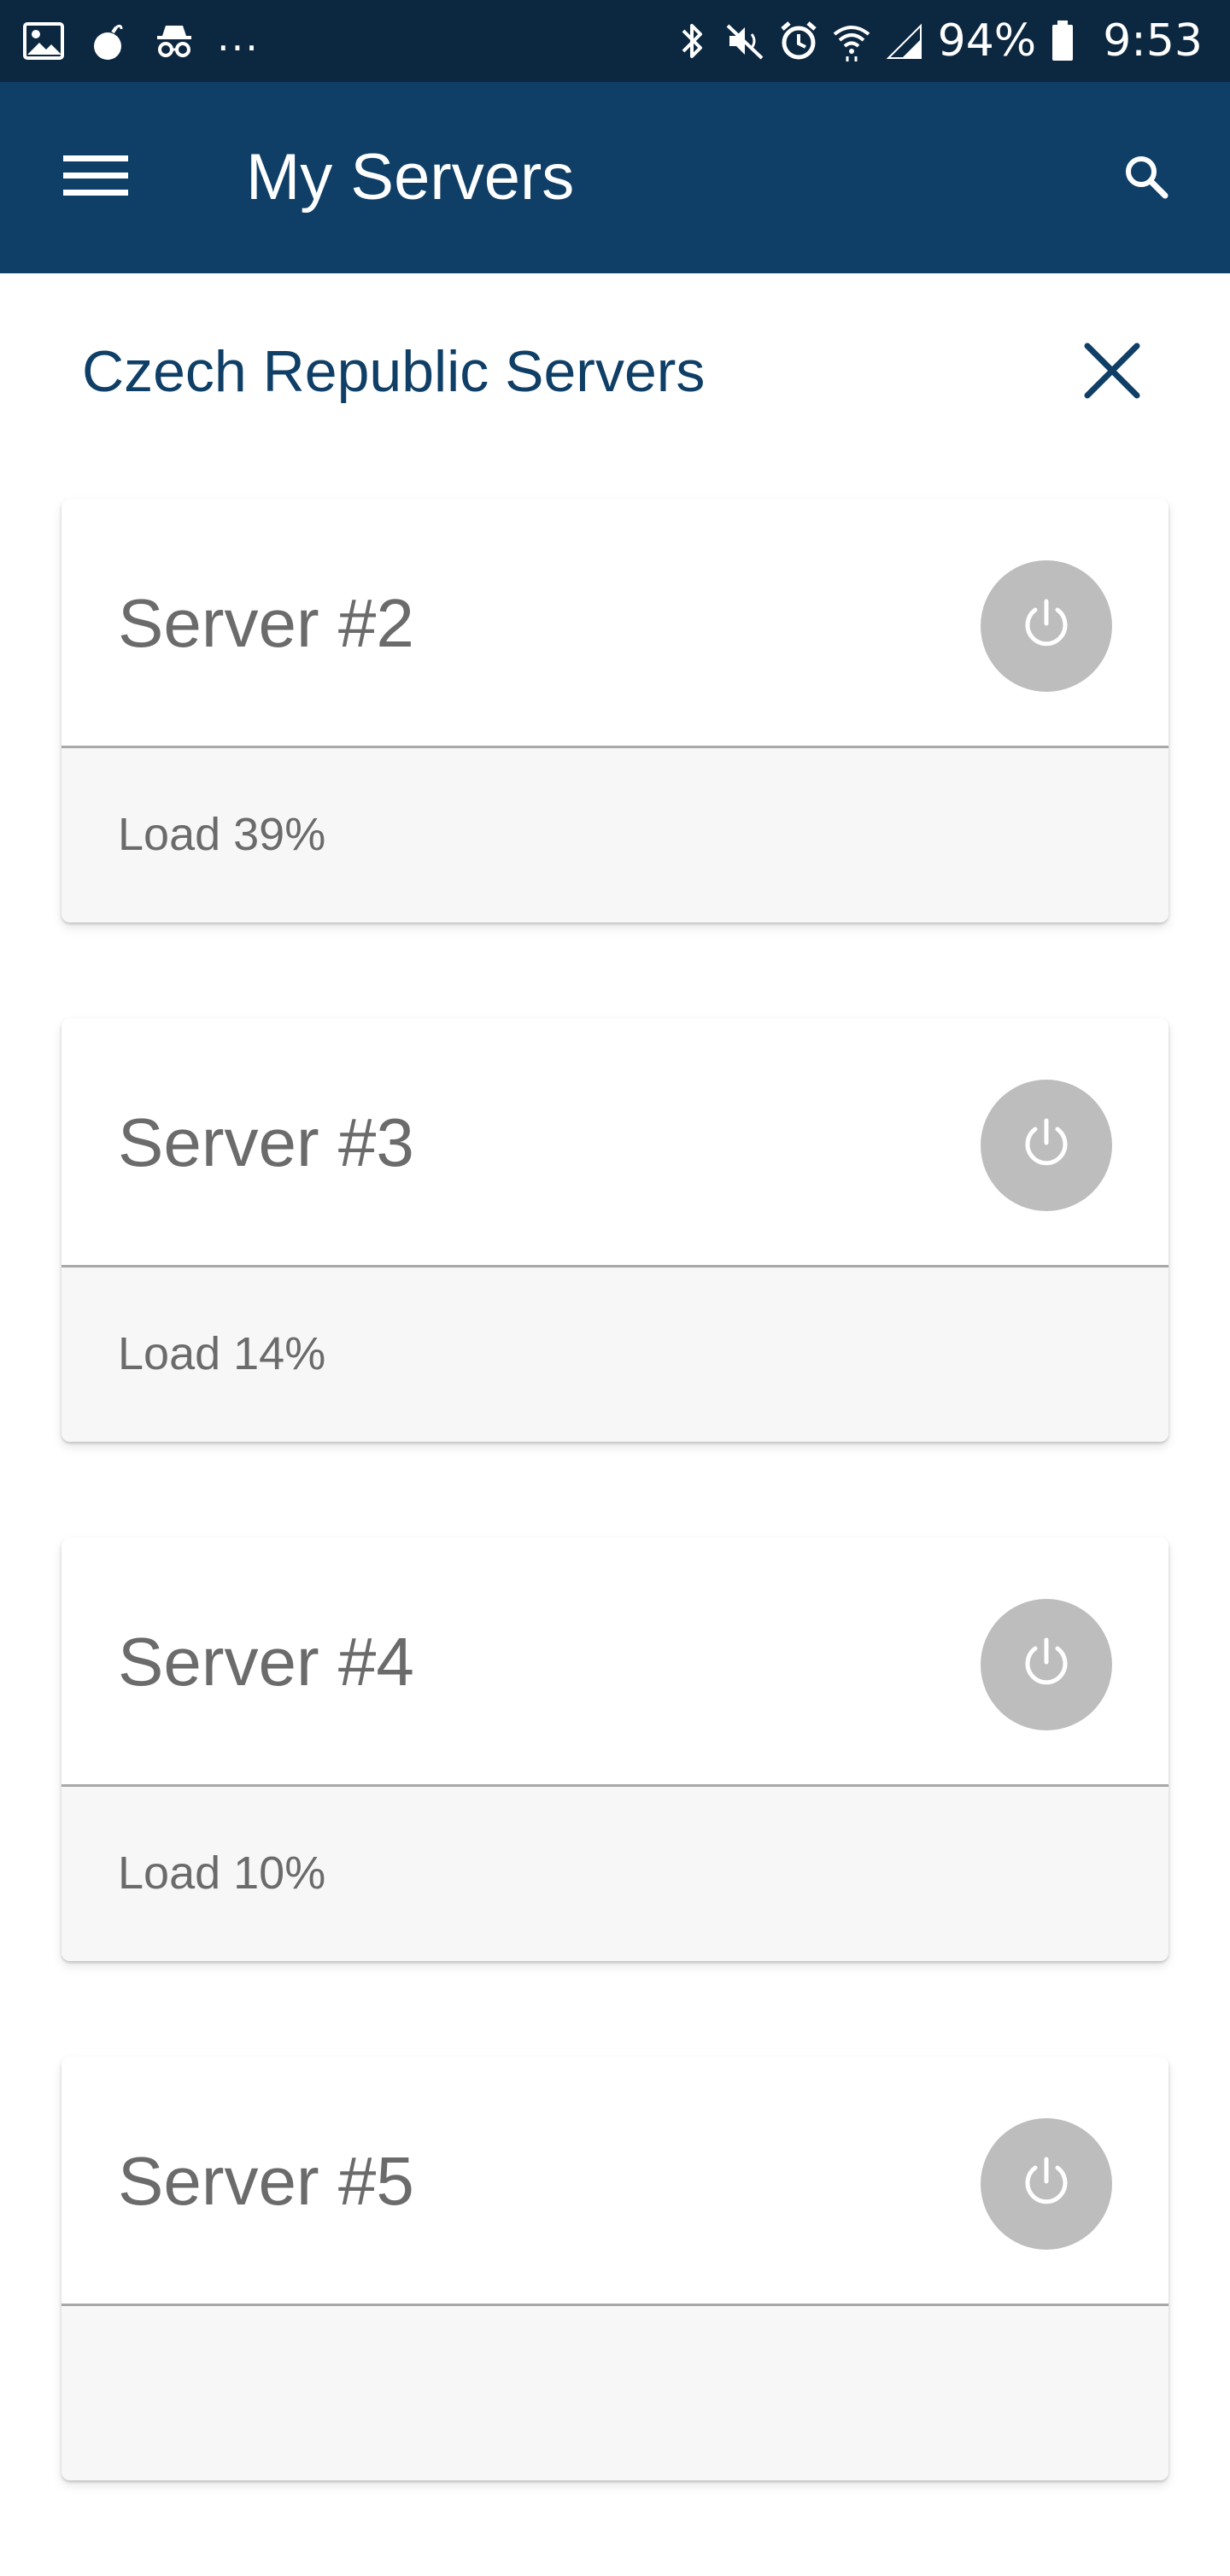 This screenshot has height=2576, width=1230. What do you see at coordinates (615, 1874) in the screenshot?
I see `server-card-footer: Load 10%` at bounding box center [615, 1874].